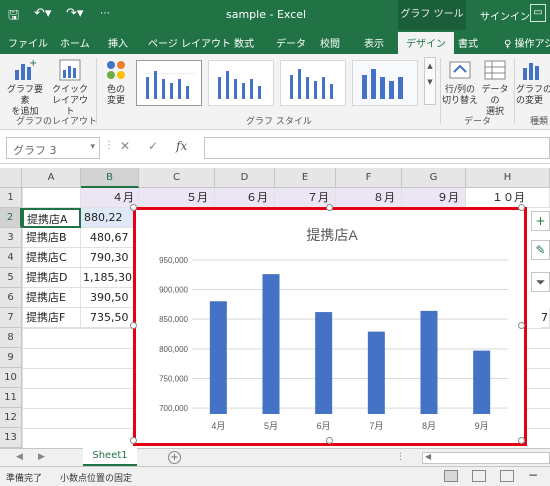 The image size is (550, 486). I want to click on bar-8月, so click(429, 362).